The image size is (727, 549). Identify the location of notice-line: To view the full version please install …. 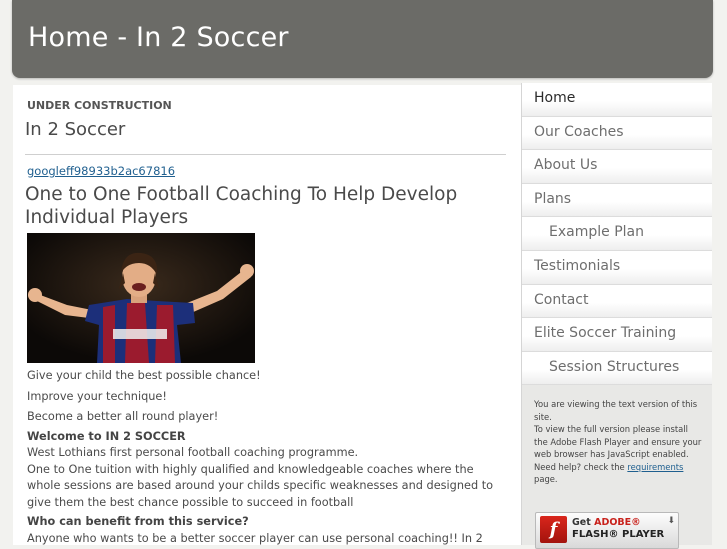
(618, 441).